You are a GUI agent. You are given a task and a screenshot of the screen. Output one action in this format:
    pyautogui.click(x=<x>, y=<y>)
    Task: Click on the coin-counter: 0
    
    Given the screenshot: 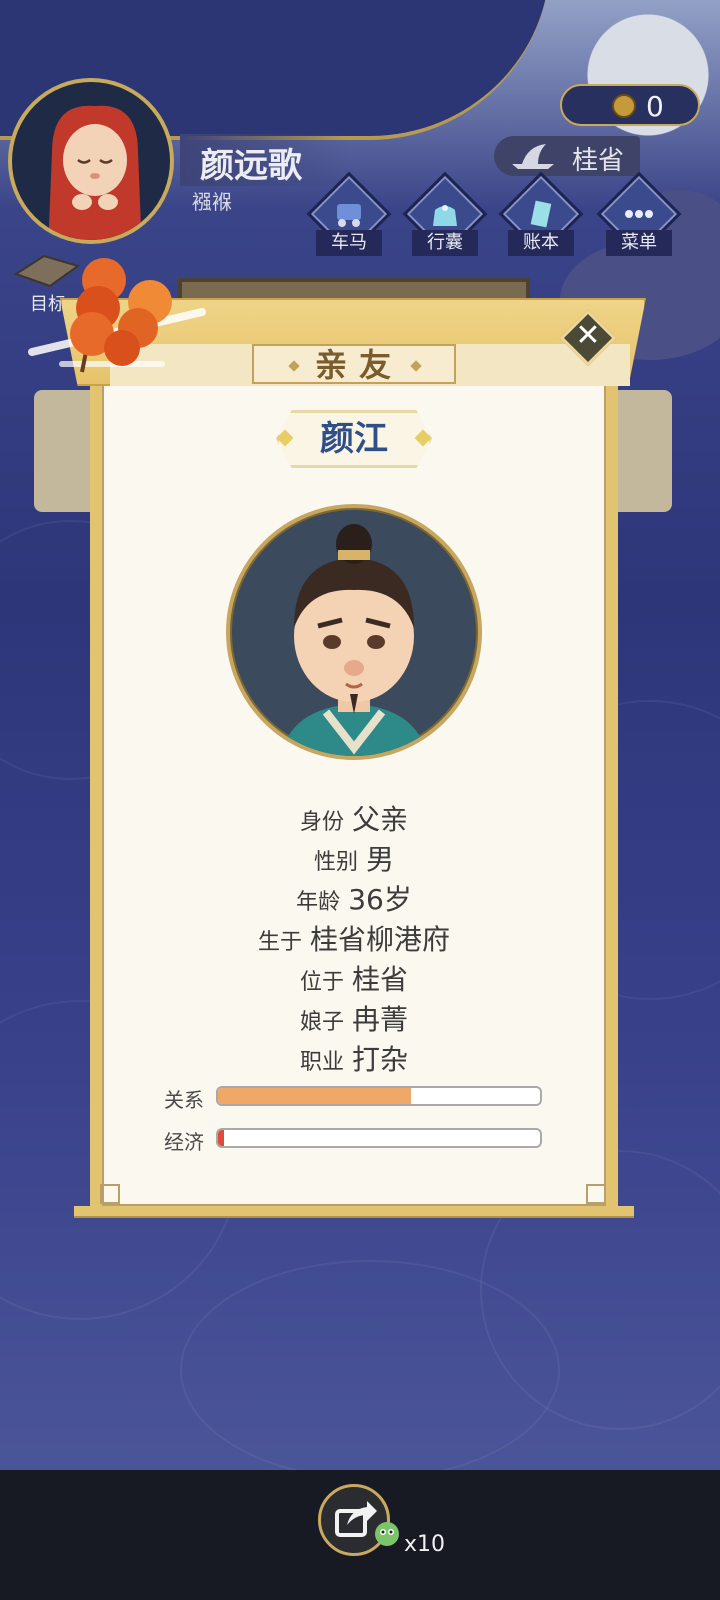 What is the action you would take?
    pyautogui.click(x=630, y=105)
    